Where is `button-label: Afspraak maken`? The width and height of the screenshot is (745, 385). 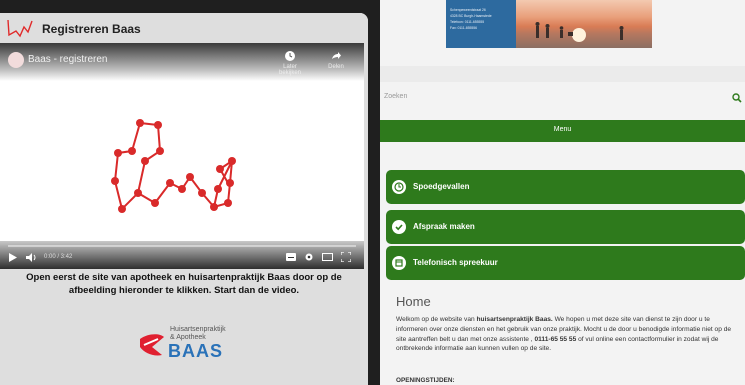
button-label: Afspraak maken is located at coordinates (444, 226).